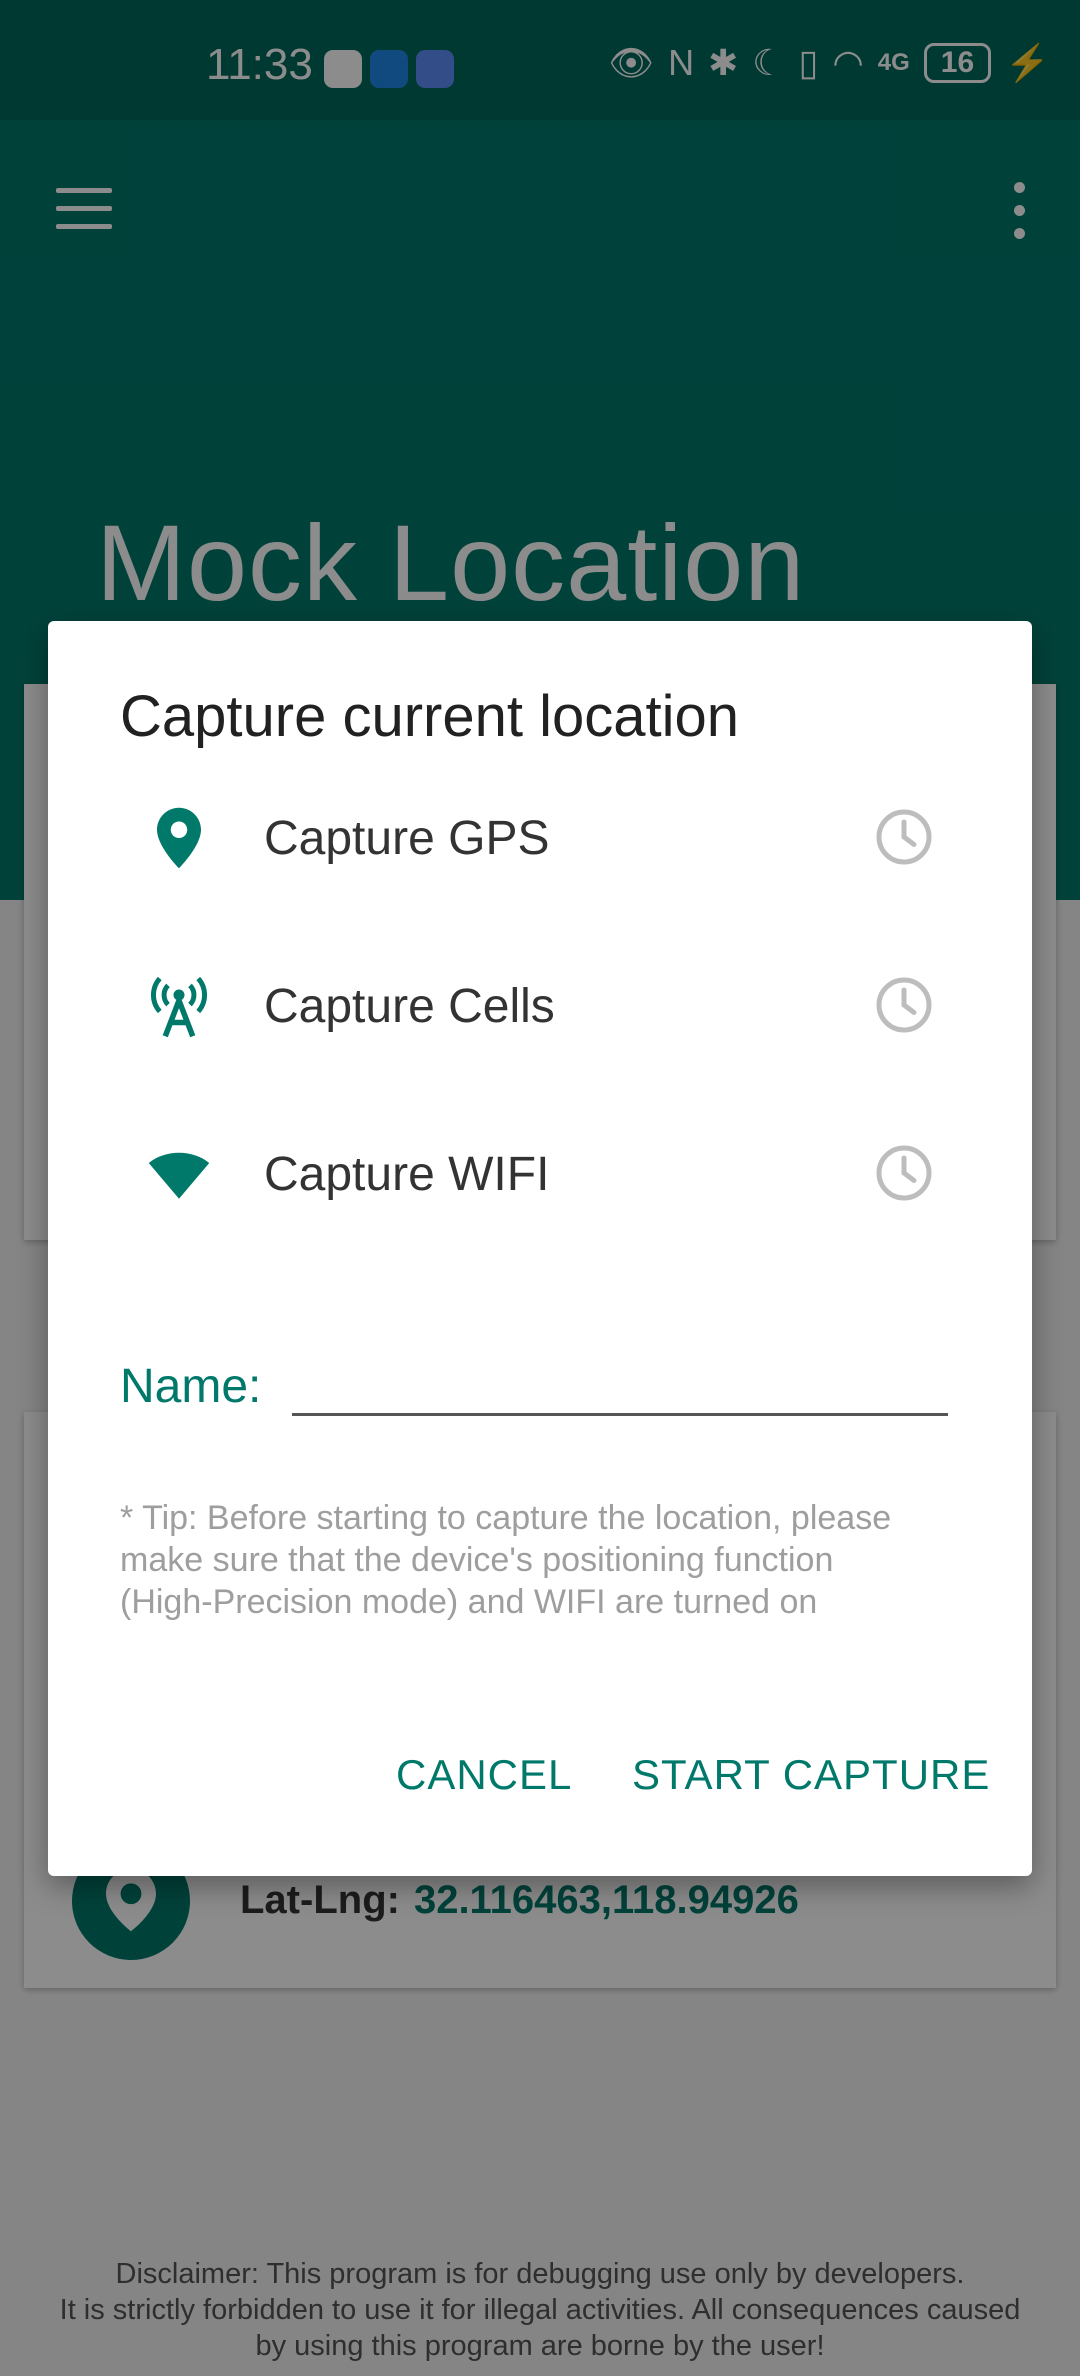  What do you see at coordinates (179, 1175) in the screenshot?
I see `wifi-icon` at bounding box center [179, 1175].